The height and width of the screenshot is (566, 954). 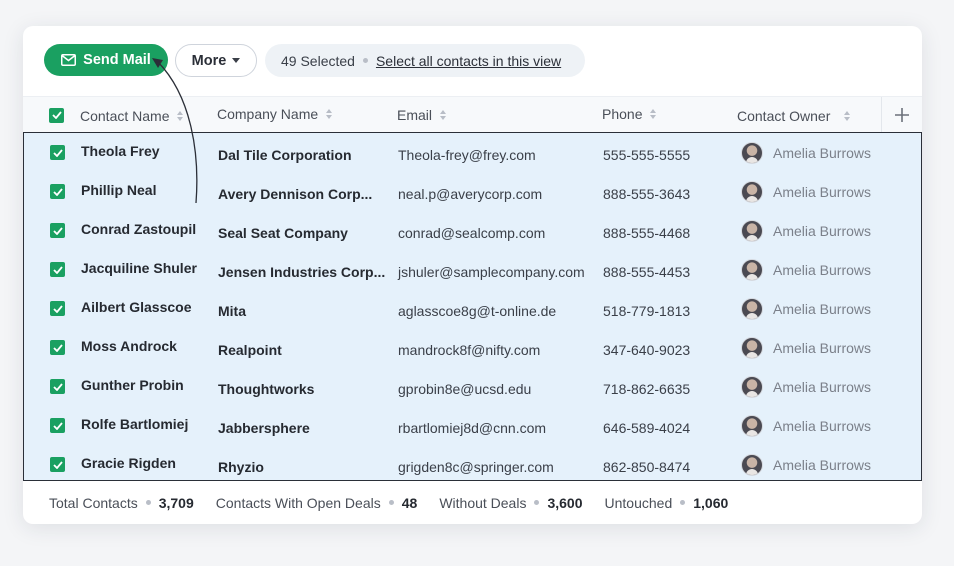 I want to click on column-company-name: Company Name, so click(x=275, y=114).